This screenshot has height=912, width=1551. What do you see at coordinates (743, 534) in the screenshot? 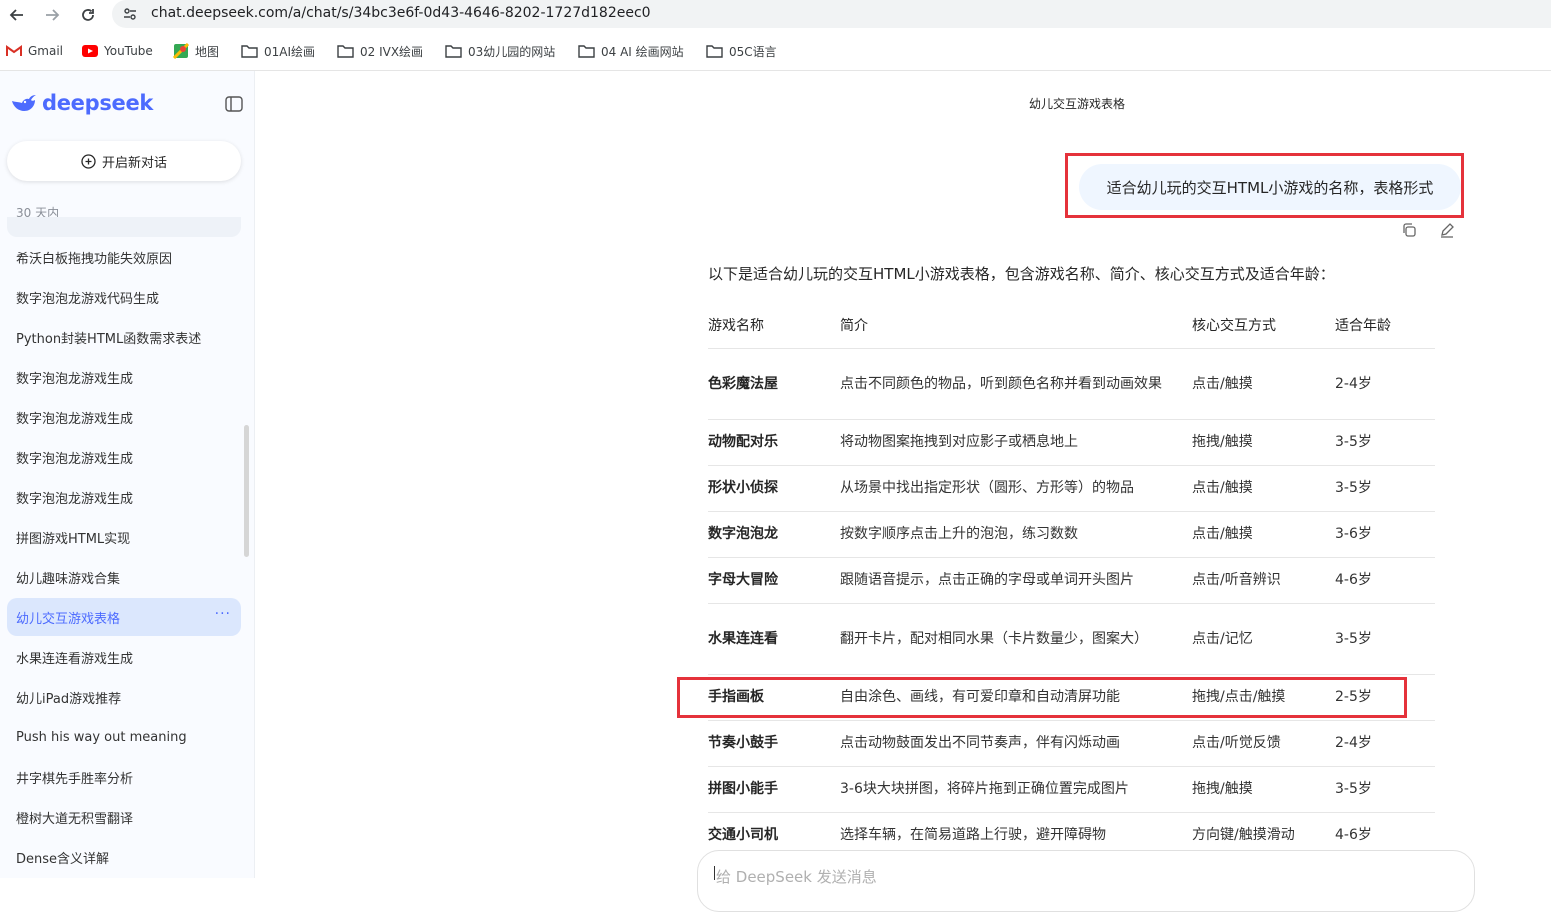
I see `table-cell-name: 数字泡泡龙` at bounding box center [743, 534].